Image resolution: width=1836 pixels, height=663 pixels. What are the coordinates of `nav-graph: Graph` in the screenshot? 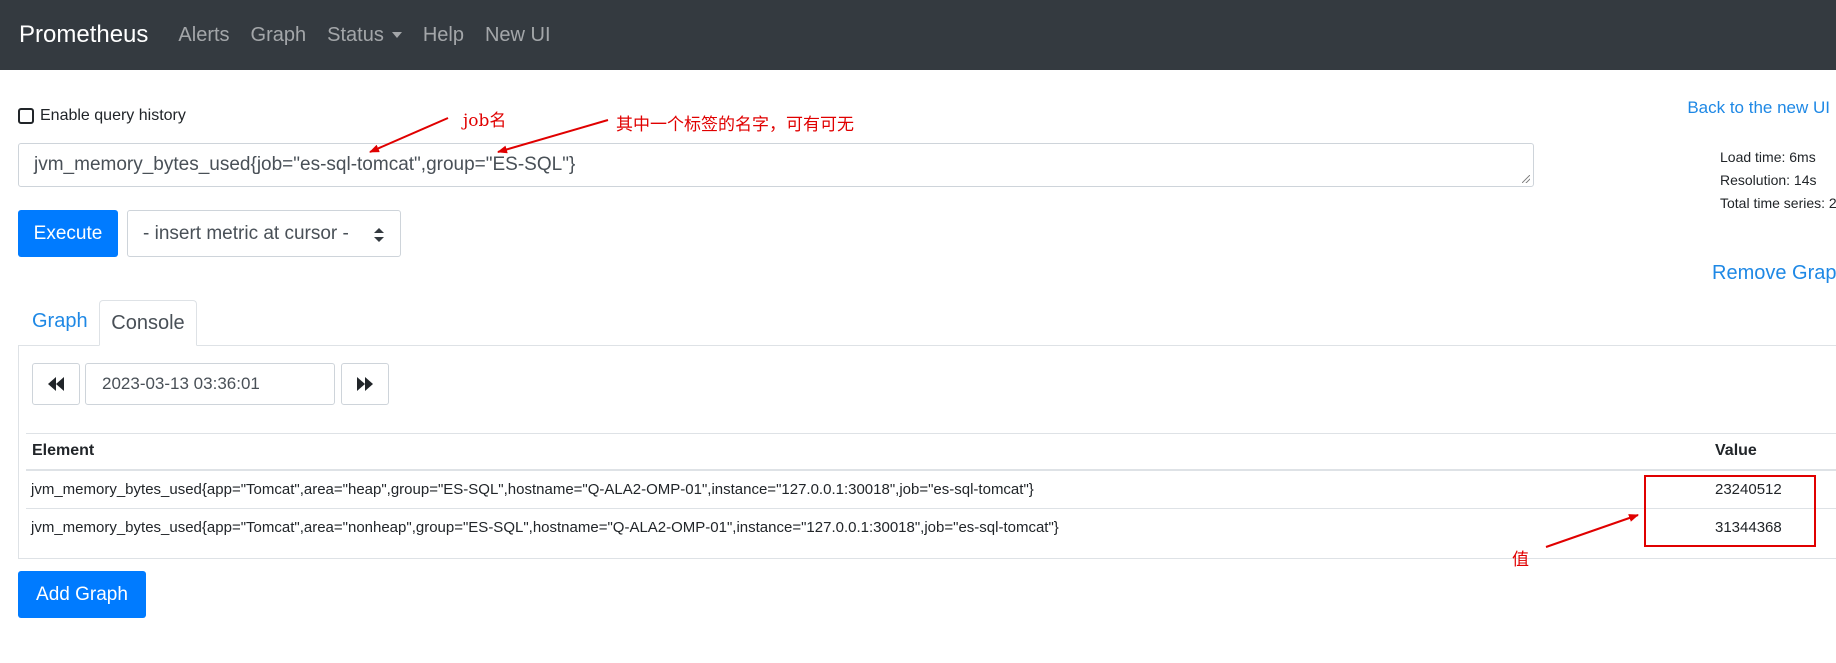 It's located at (279, 35).